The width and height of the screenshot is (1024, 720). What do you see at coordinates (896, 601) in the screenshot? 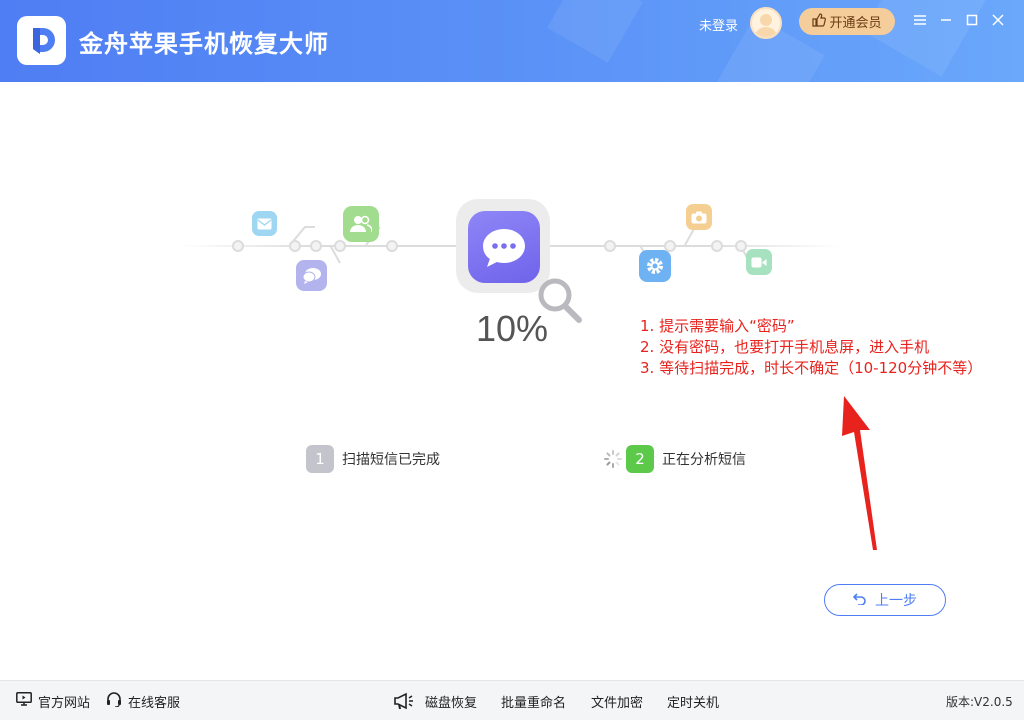
I see `back-button-label: 上一步` at bounding box center [896, 601].